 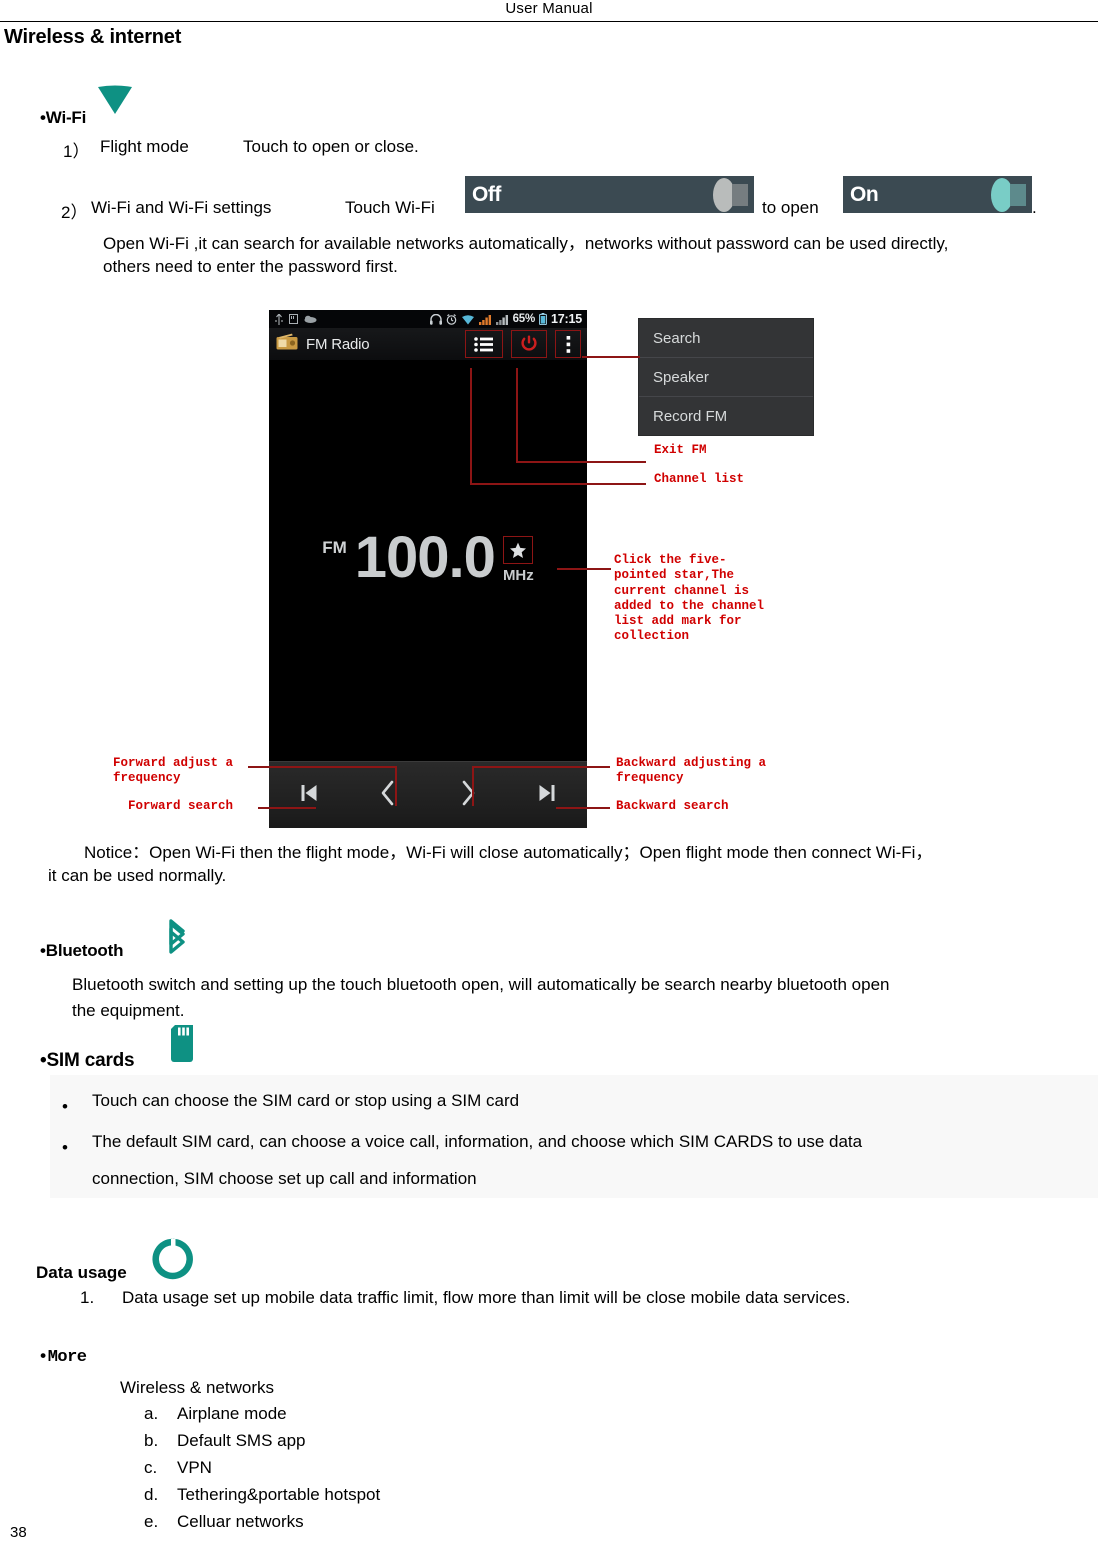 I want to click on toggle-off-label: Off, so click(x=486, y=194).